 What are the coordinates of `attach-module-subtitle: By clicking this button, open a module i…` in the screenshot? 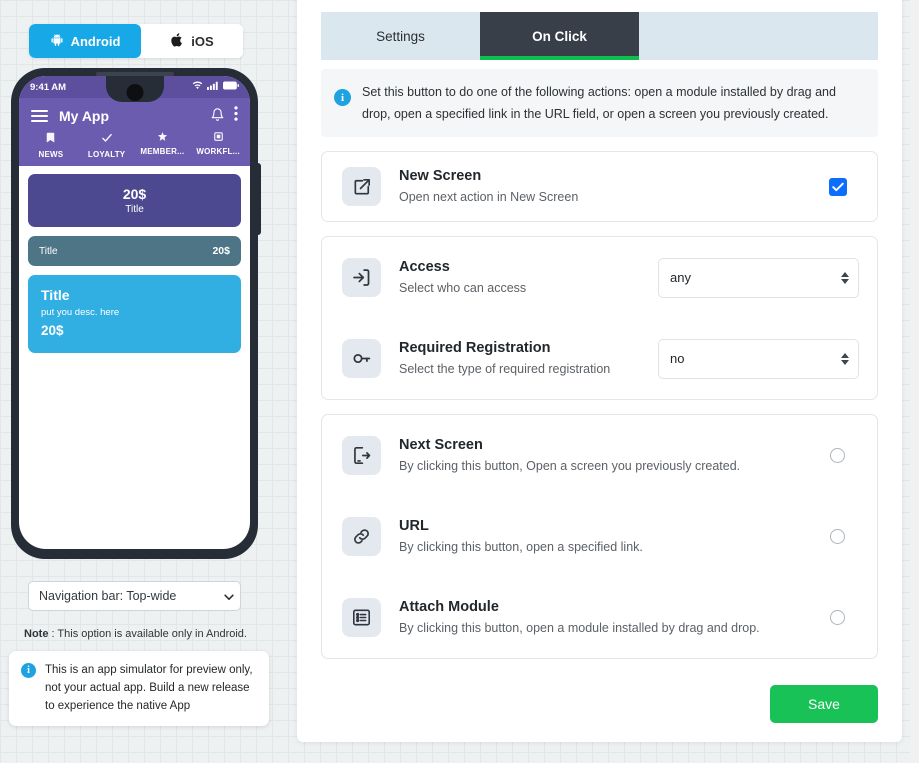 It's located at (579, 628).